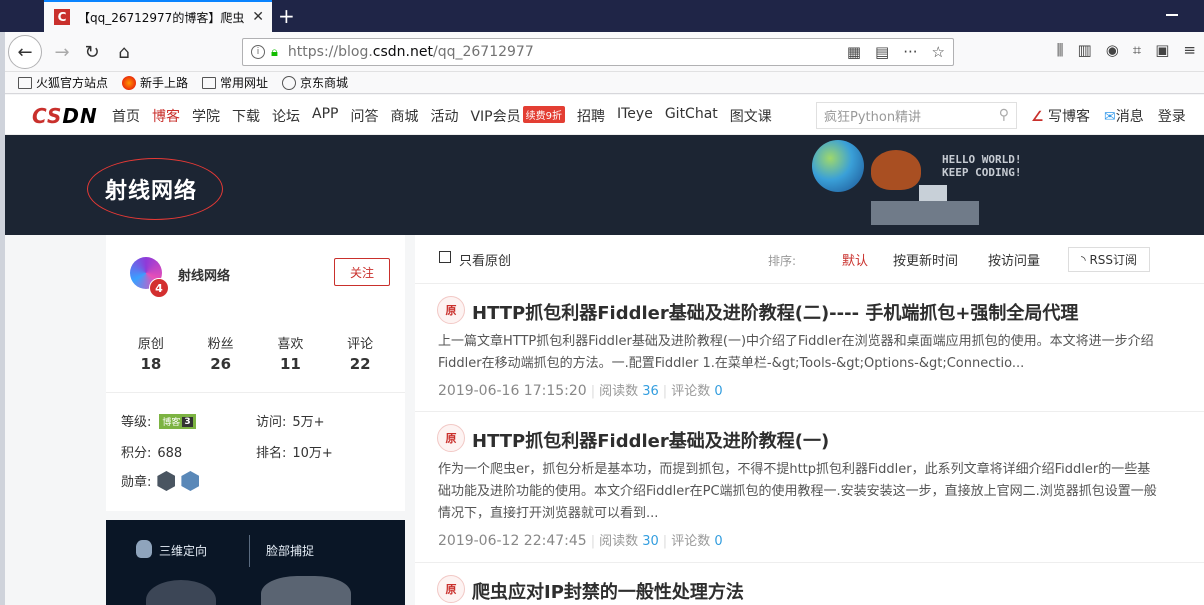  I want to click on profile-name: 射线网络, so click(204, 274).